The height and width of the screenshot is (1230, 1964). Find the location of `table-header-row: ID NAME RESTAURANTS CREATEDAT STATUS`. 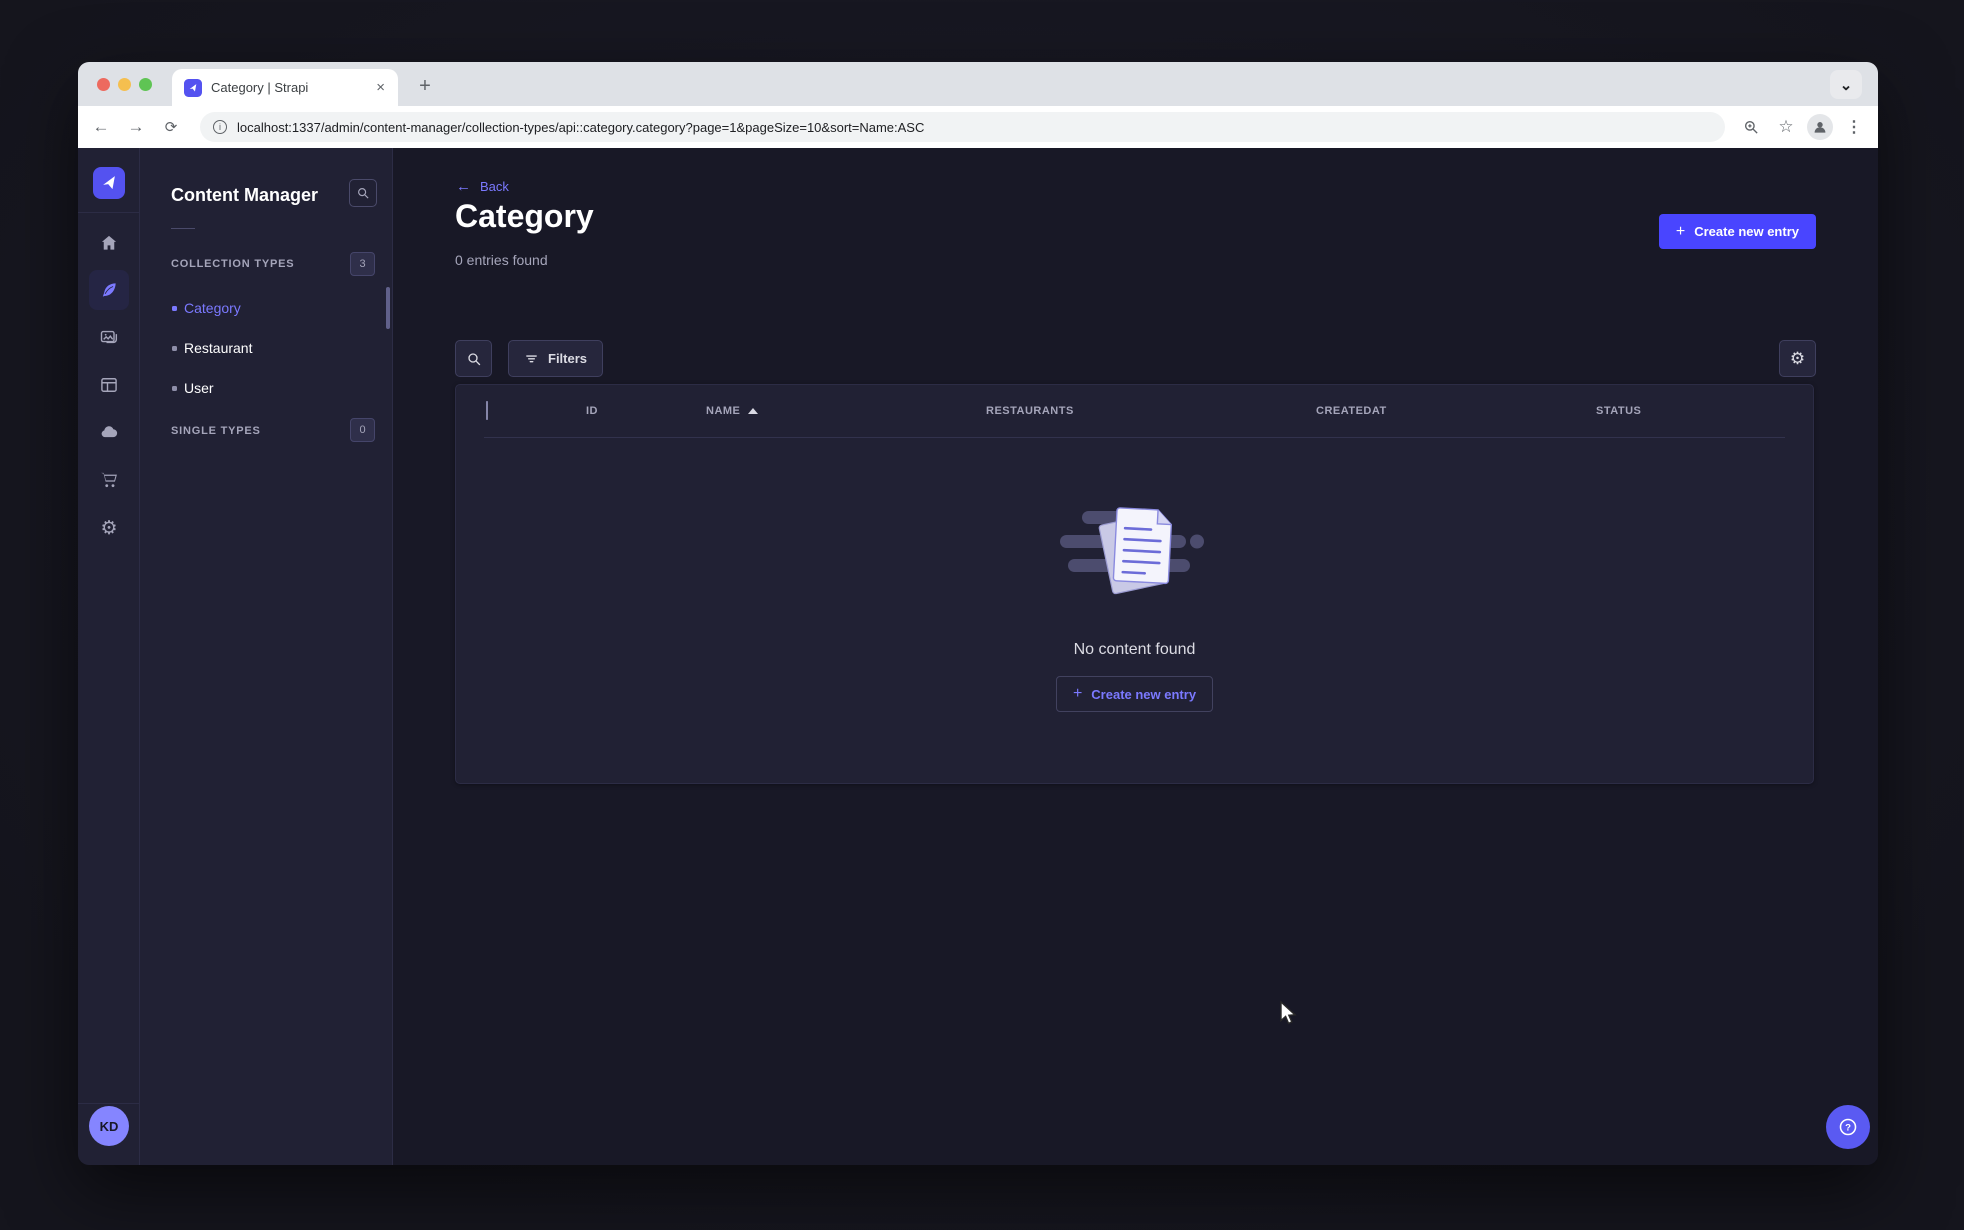

table-header-row: ID NAME RESTAURANTS CREATEDAT STATUS is located at coordinates (1134, 411).